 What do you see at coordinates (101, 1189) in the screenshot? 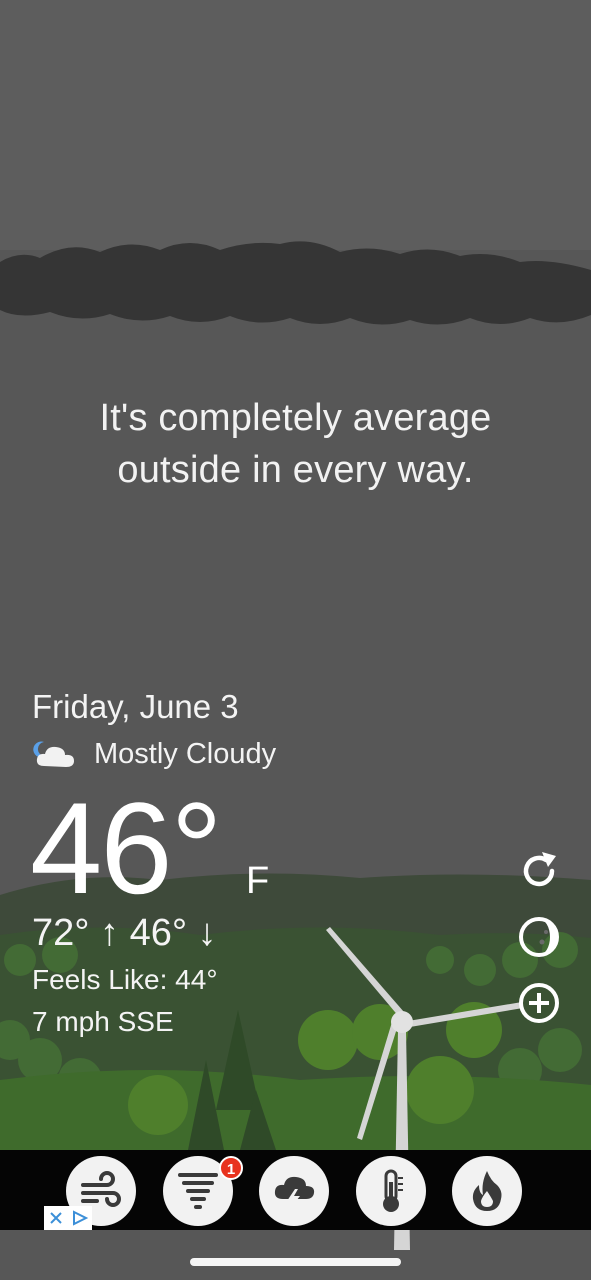
I see `wind-icon` at bounding box center [101, 1189].